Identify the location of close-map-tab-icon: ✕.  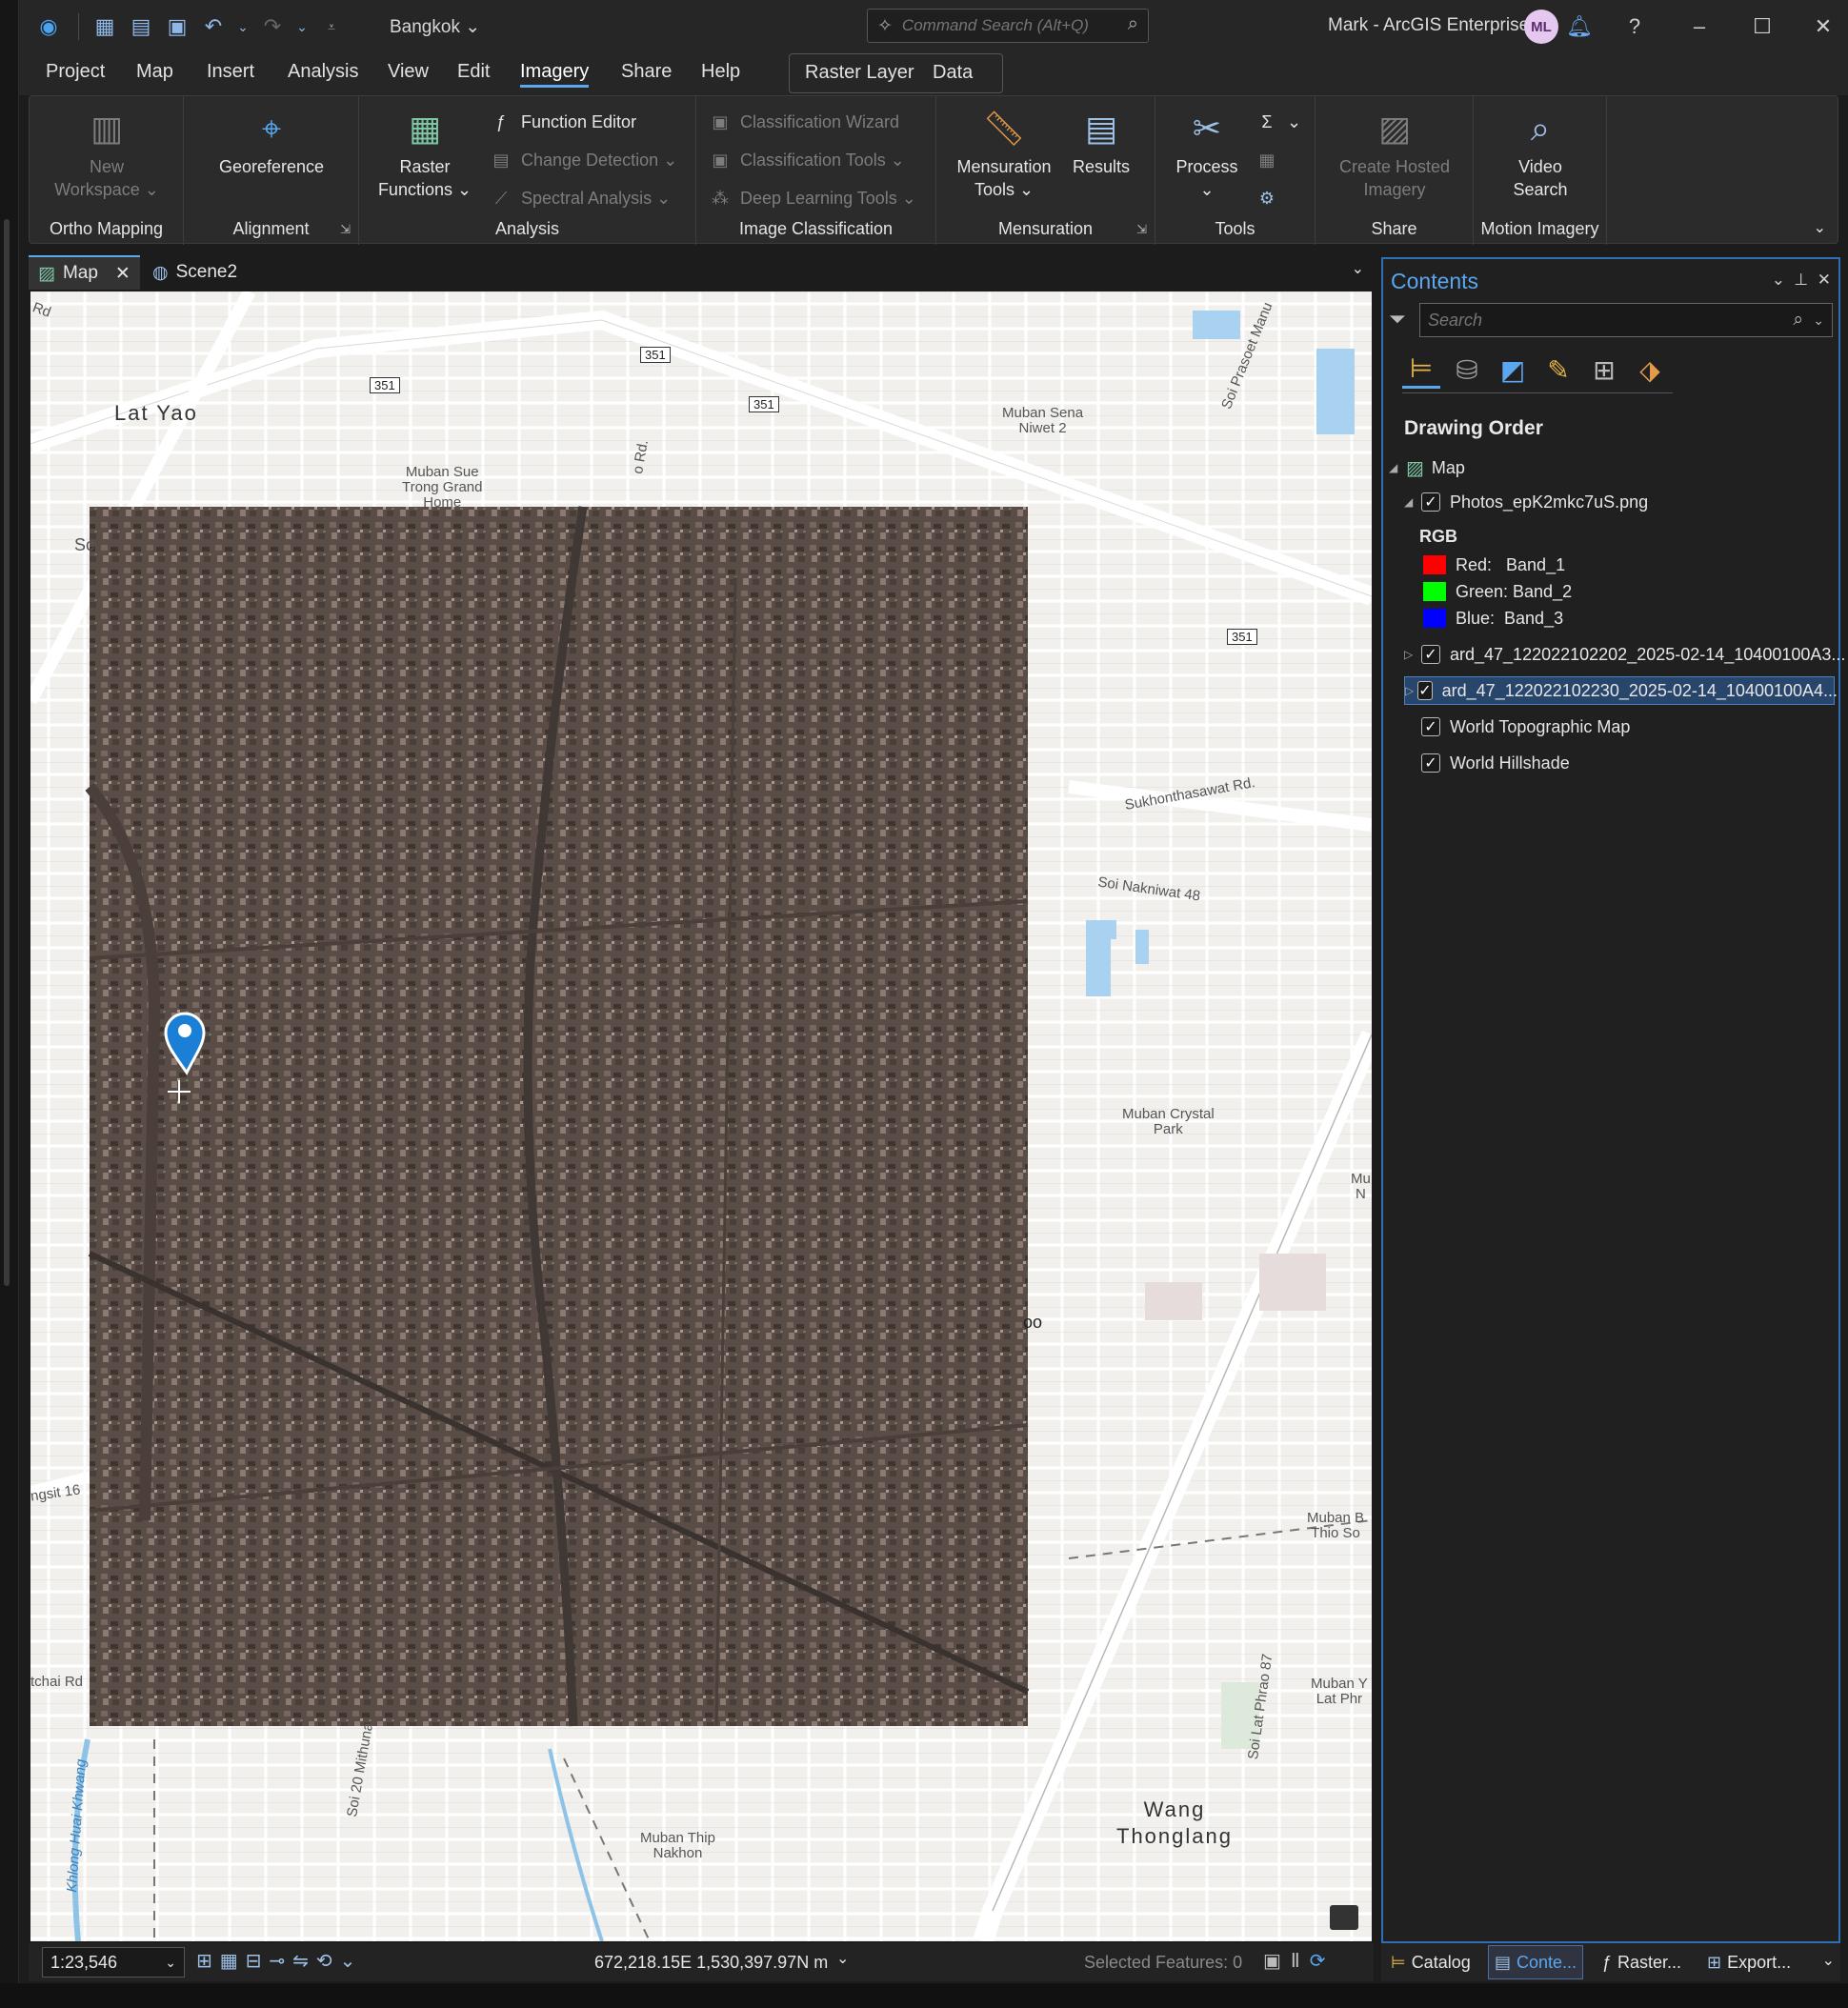
(123, 274).